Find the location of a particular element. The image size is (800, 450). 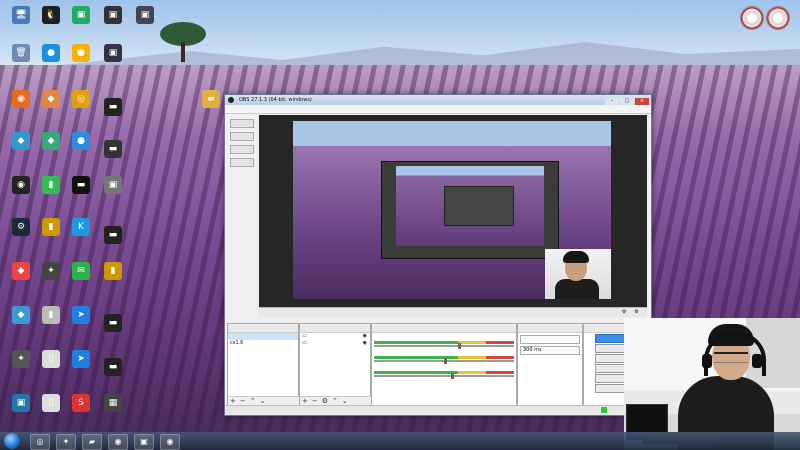

desktop-icon-app-aa: ➤ is located at coordinates (81, 360).